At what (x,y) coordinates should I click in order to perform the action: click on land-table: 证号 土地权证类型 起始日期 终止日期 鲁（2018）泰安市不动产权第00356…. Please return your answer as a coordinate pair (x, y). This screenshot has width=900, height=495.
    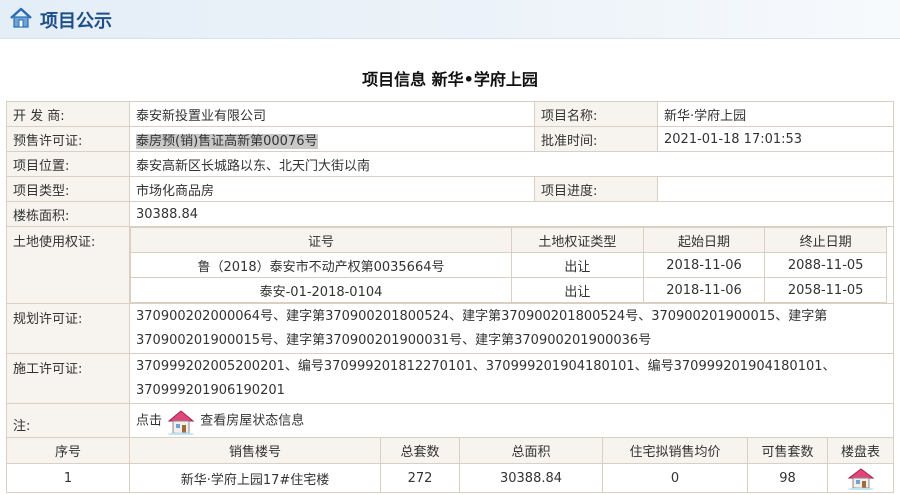
    Looking at the image, I should click on (509, 265).